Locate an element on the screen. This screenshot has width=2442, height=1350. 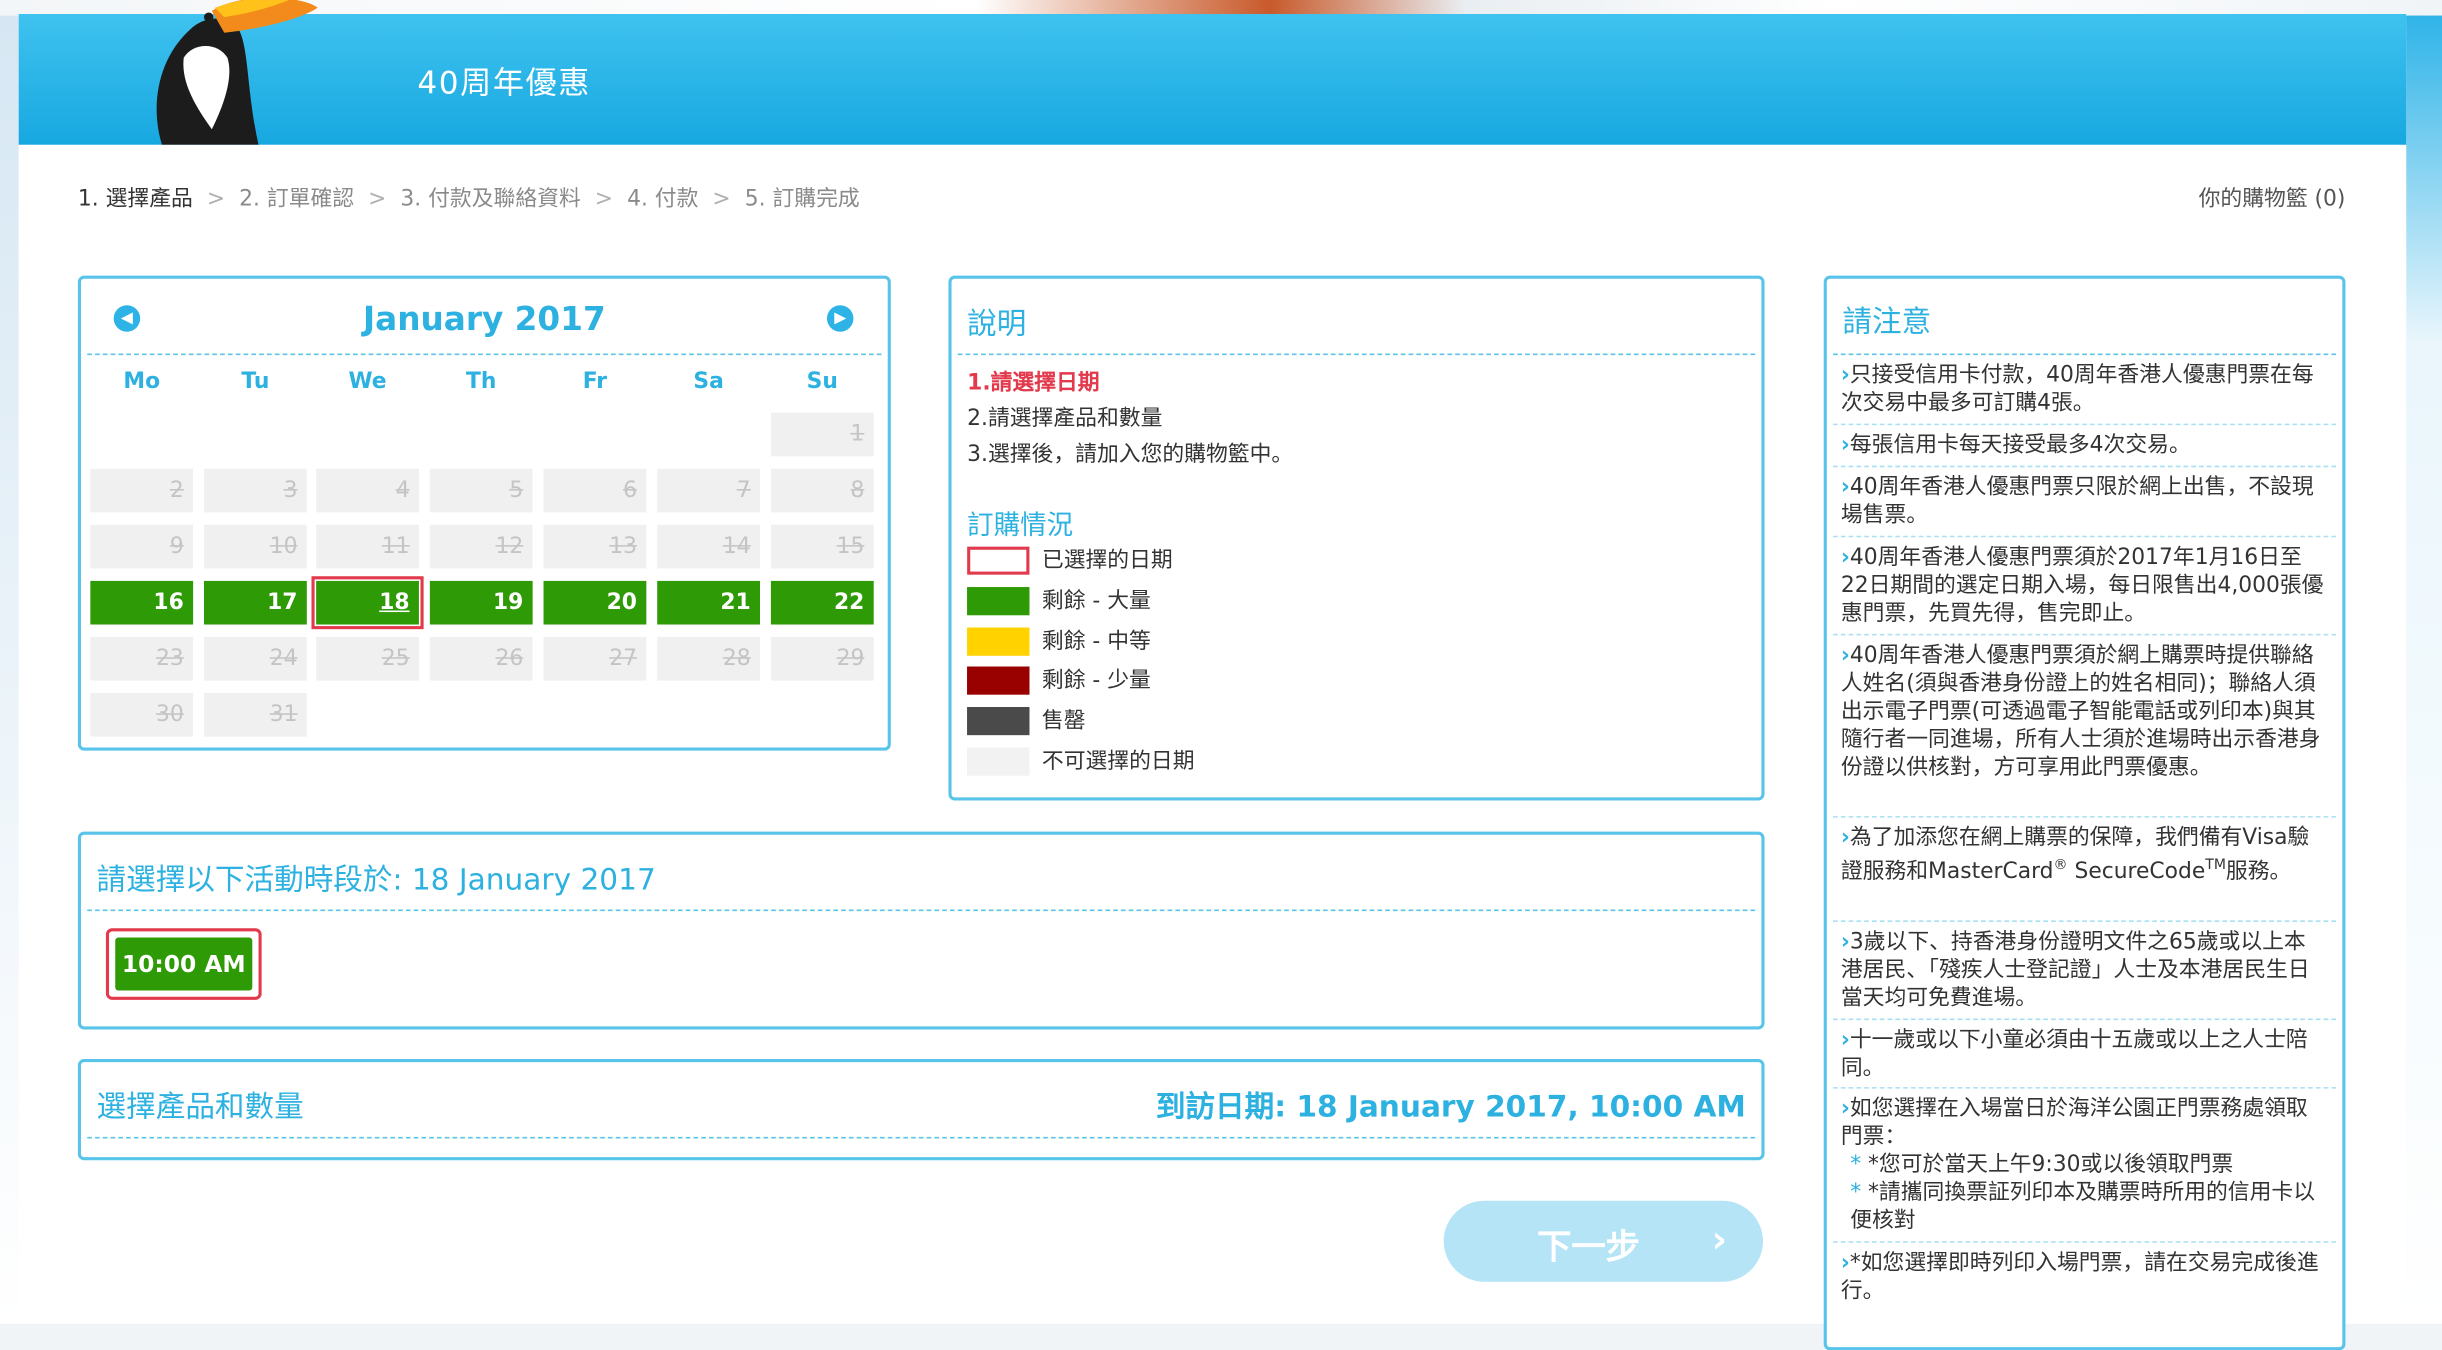
legend-label: 已選擇的日期 is located at coordinates (1107, 561).